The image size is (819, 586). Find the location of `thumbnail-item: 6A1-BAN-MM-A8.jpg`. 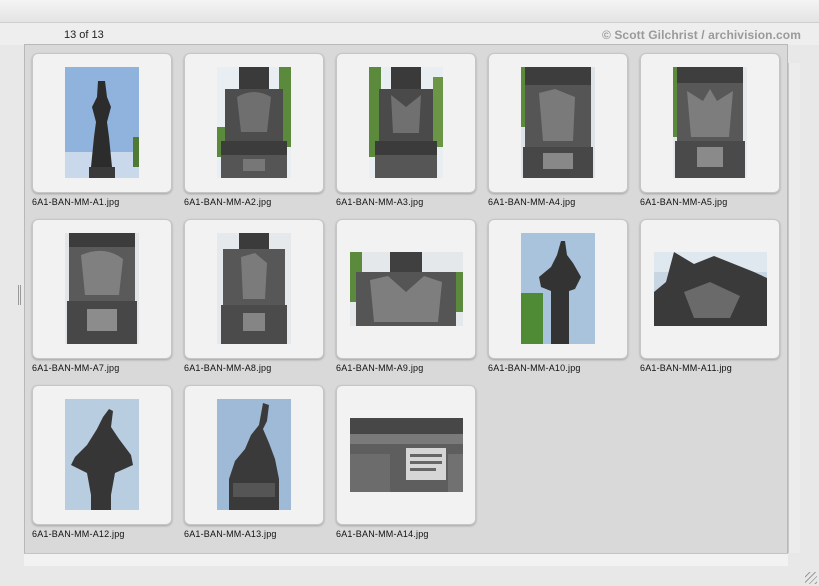

thumbnail-item: 6A1-BAN-MM-A8.jpg is located at coordinates (254, 299).